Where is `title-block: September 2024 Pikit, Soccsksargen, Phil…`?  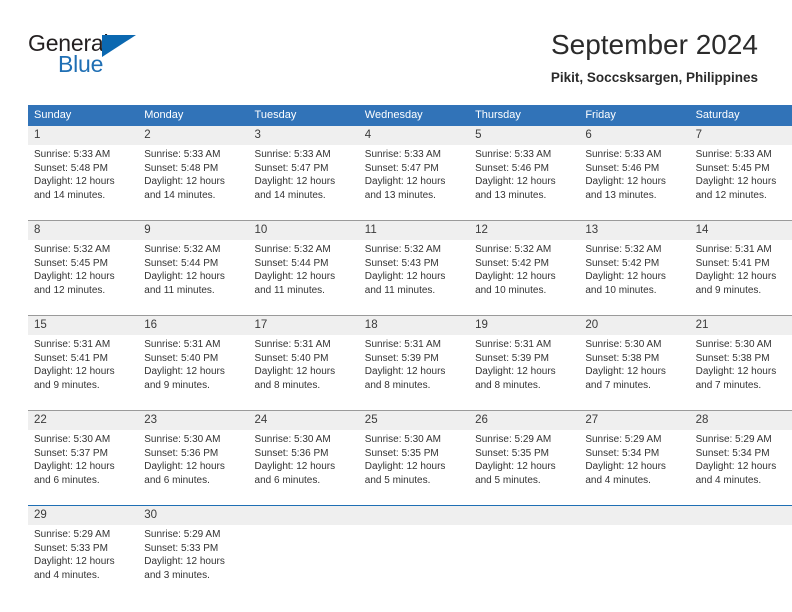 title-block: September 2024 Pikit, Soccsksargen, Phil… is located at coordinates (654, 58).